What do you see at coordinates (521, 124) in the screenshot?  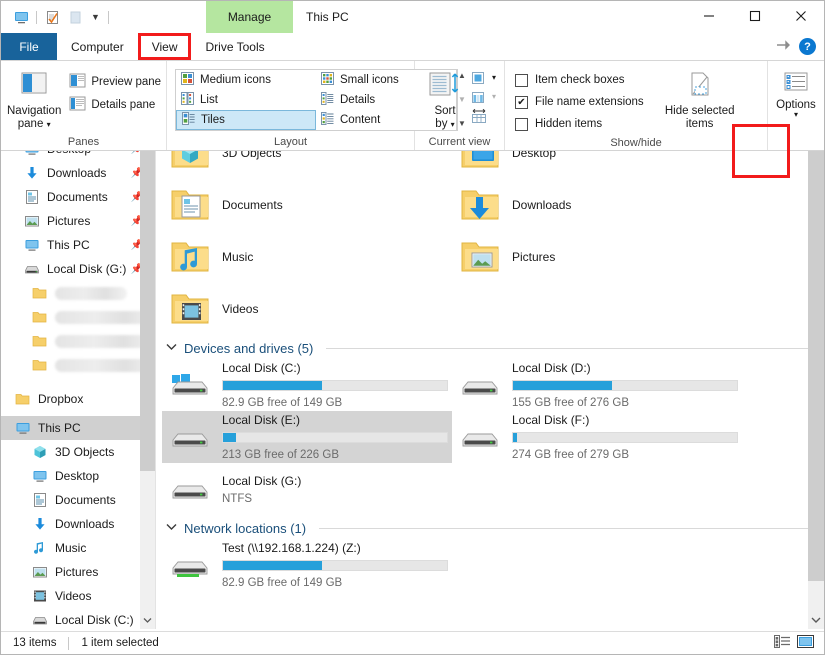 I see `hidden-items-checkbox` at bounding box center [521, 124].